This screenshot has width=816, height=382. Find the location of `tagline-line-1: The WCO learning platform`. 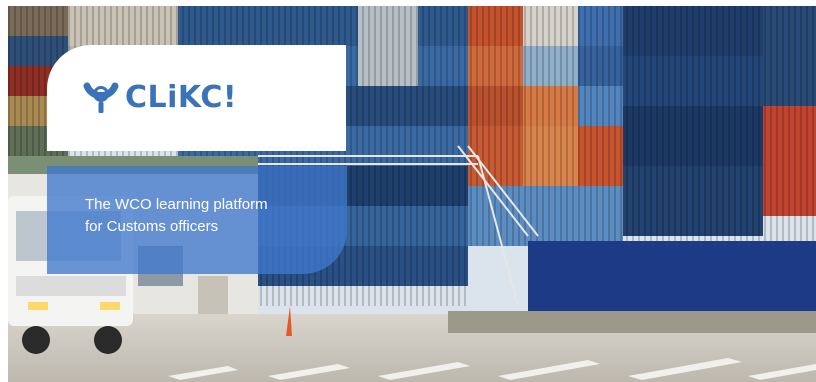

tagline-line-1: The WCO learning platform is located at coordinates (176, 204).